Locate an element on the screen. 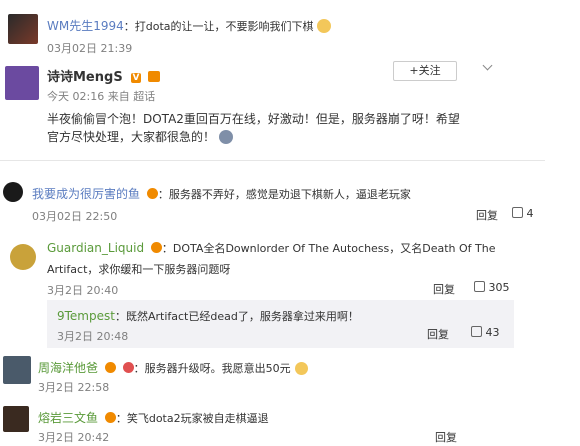 The height and width of the screenshot is (446, 580). like-count: 4 is located at coordinates (530, 213).